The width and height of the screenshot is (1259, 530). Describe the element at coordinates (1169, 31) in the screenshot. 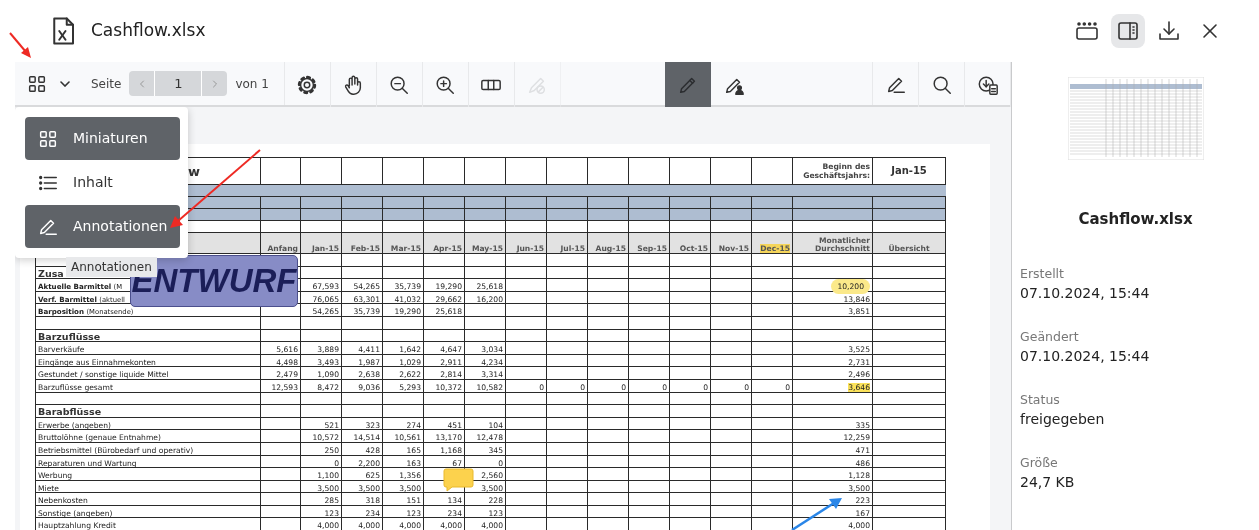

I see `download-icon` at that location.